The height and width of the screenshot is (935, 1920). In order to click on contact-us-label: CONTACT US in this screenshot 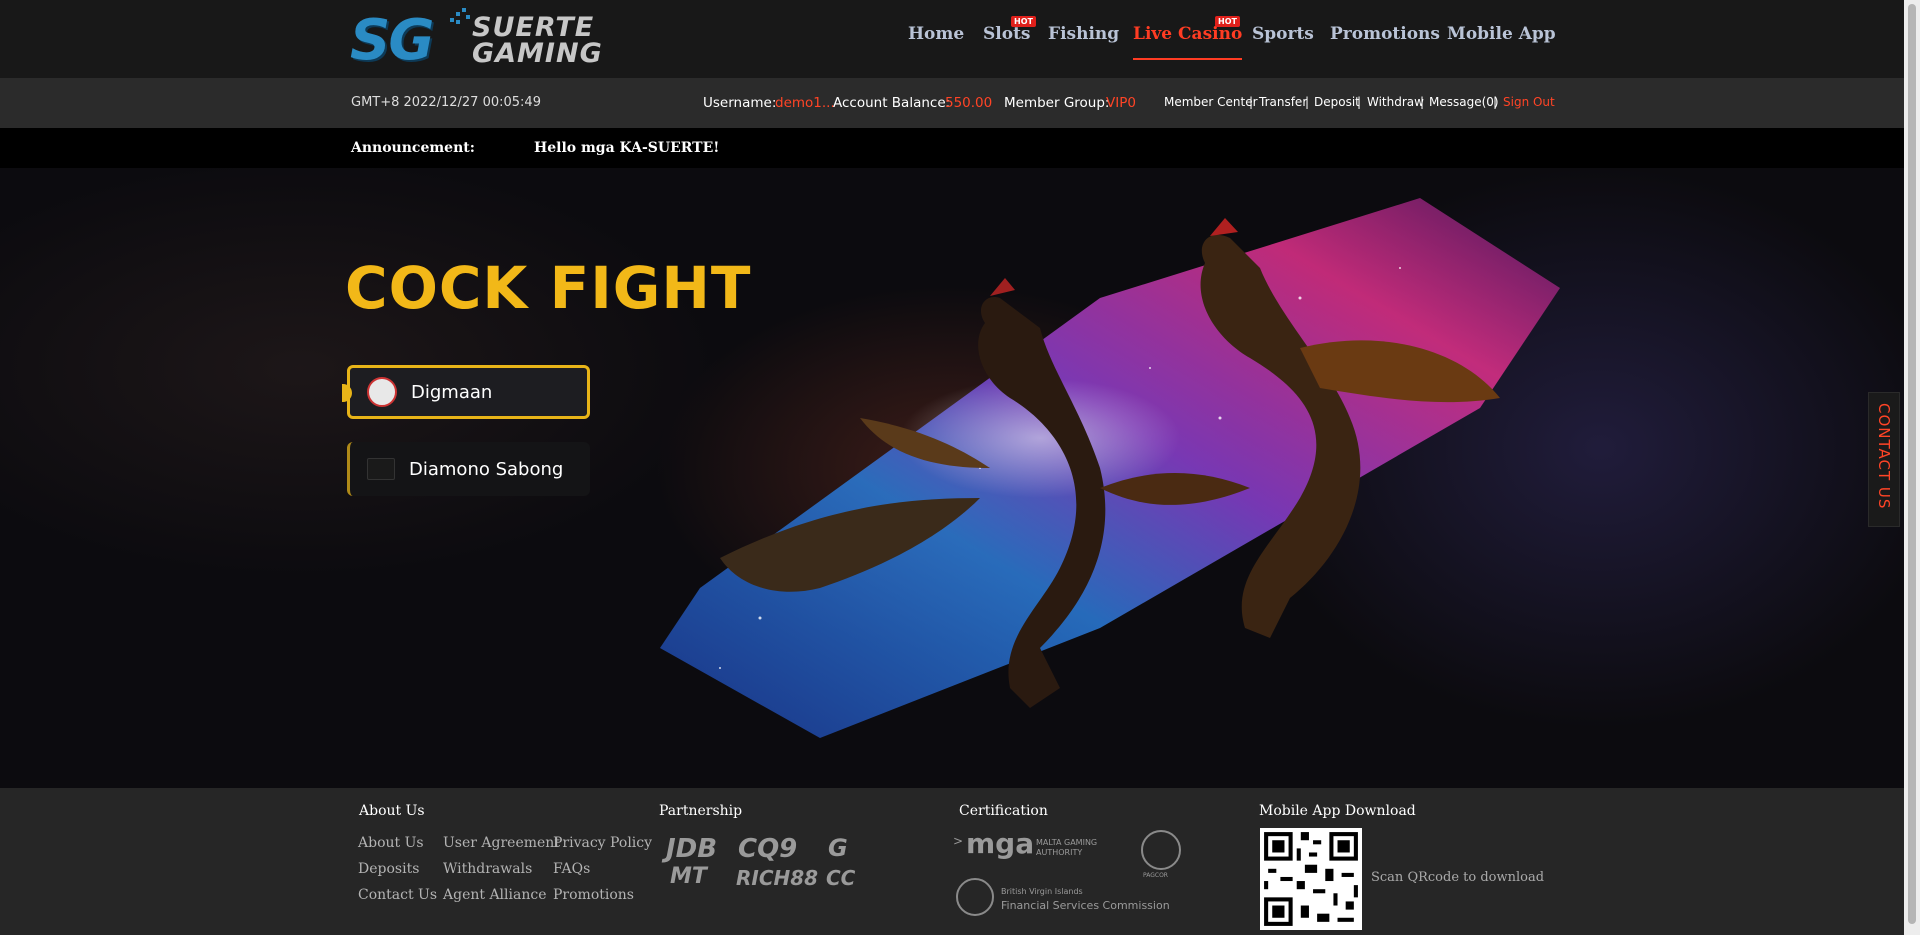, I will do `click(1884, 456)`.